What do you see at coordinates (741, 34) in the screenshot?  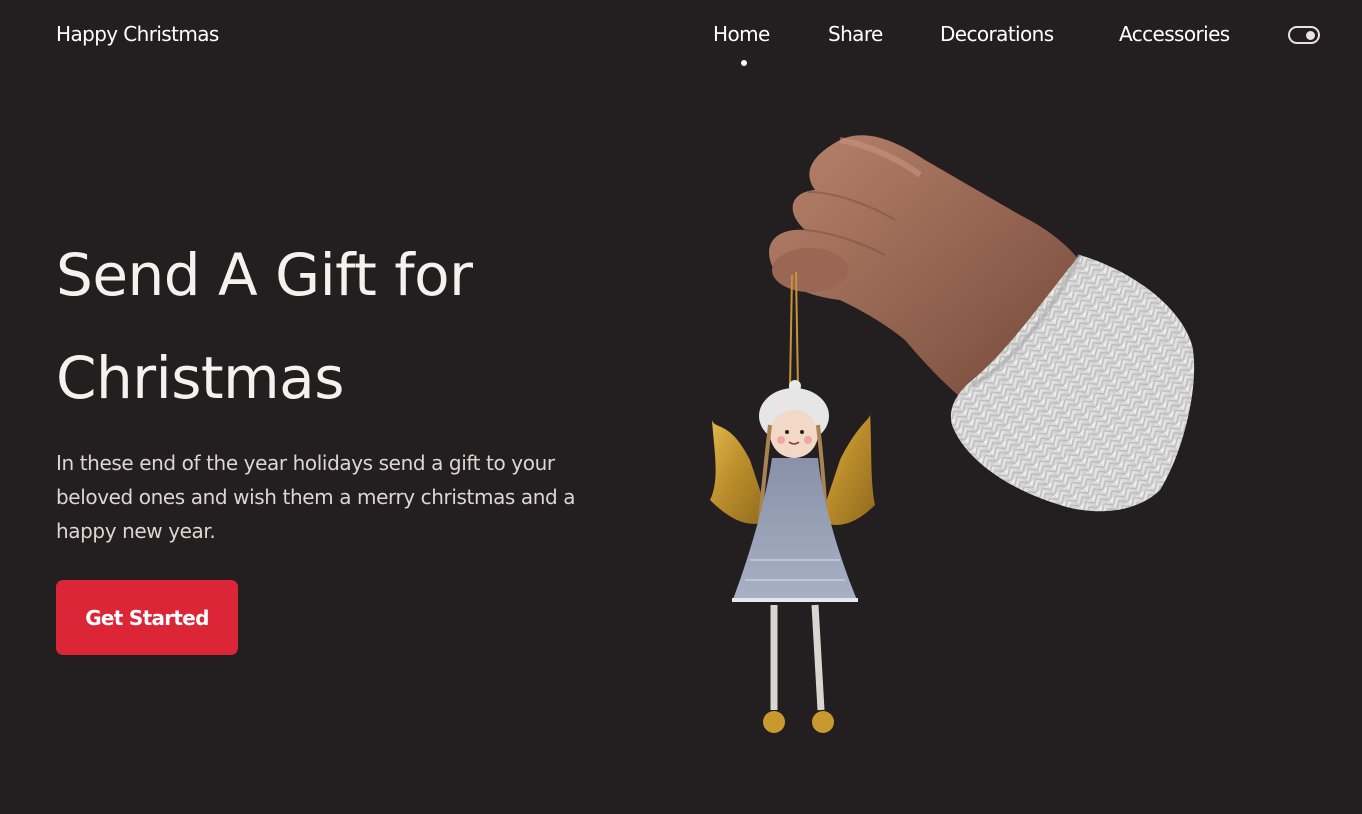 I see `nav-home: Home` at bounding box center [741, 34].